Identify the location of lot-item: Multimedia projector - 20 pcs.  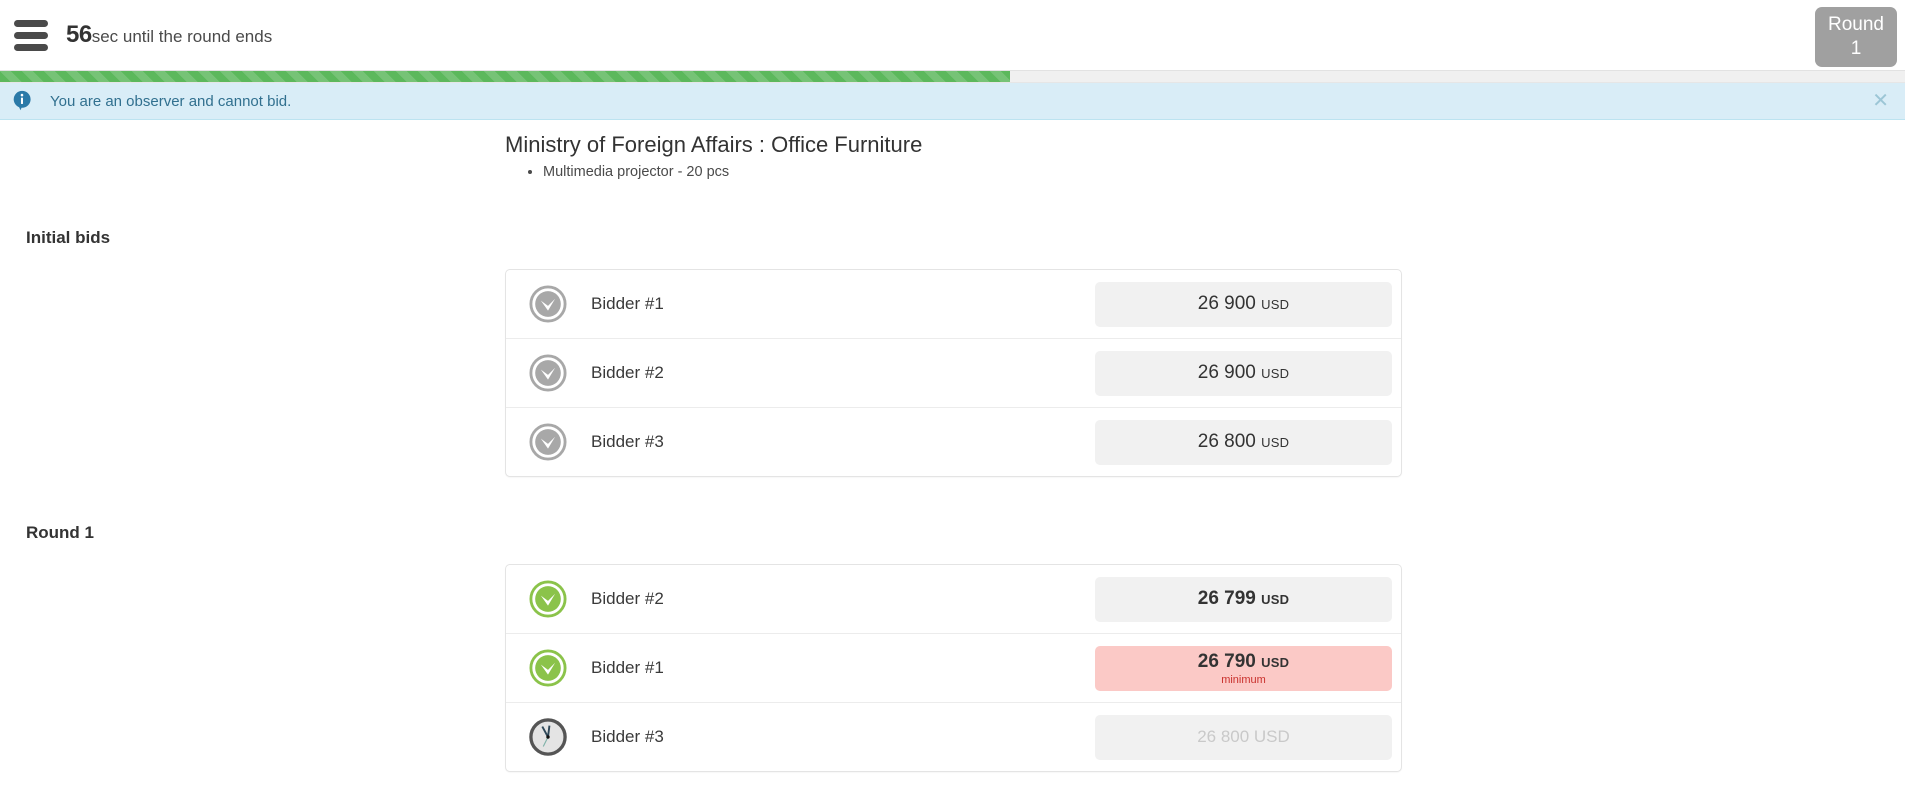
(974, 172).